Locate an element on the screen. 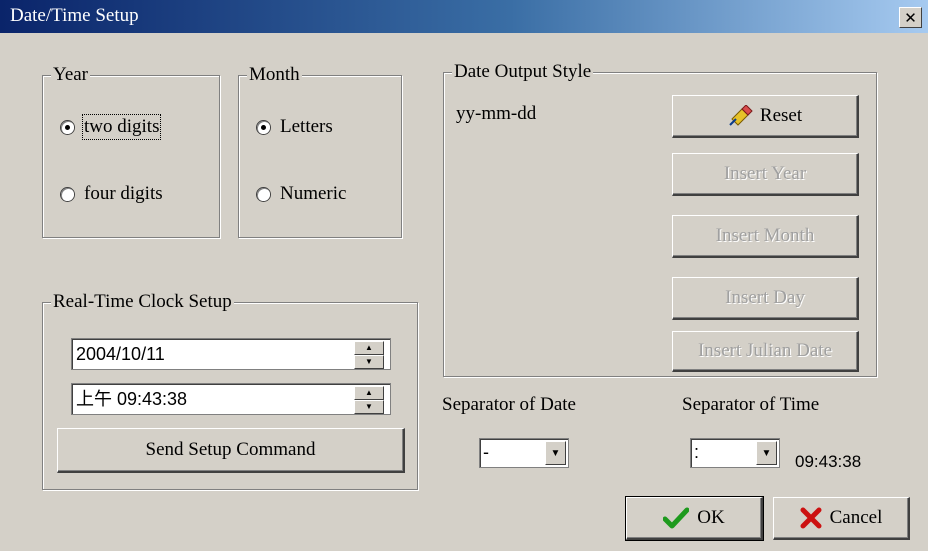 The height and width of the screenshot is (551, 928). insert-month-button: Insert Month is located at coordinates (765, 236).